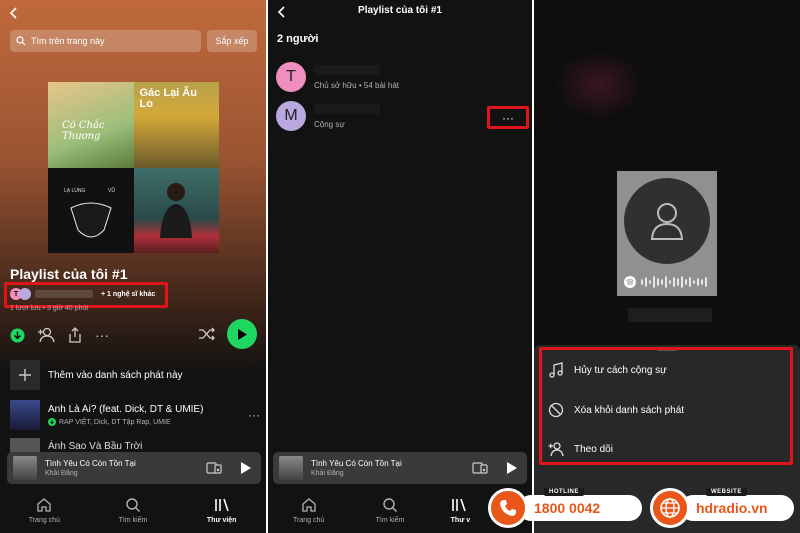  Describe the element at coordinates (328, 116) in the screenshot. I see `member-row: M Cộng sự` at that location.